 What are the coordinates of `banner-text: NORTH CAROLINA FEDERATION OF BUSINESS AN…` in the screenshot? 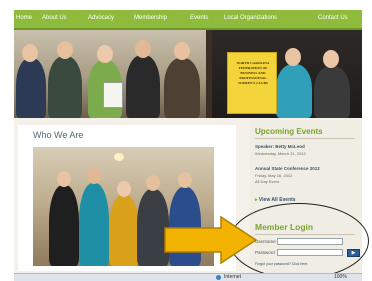 It's located at (253, 73).